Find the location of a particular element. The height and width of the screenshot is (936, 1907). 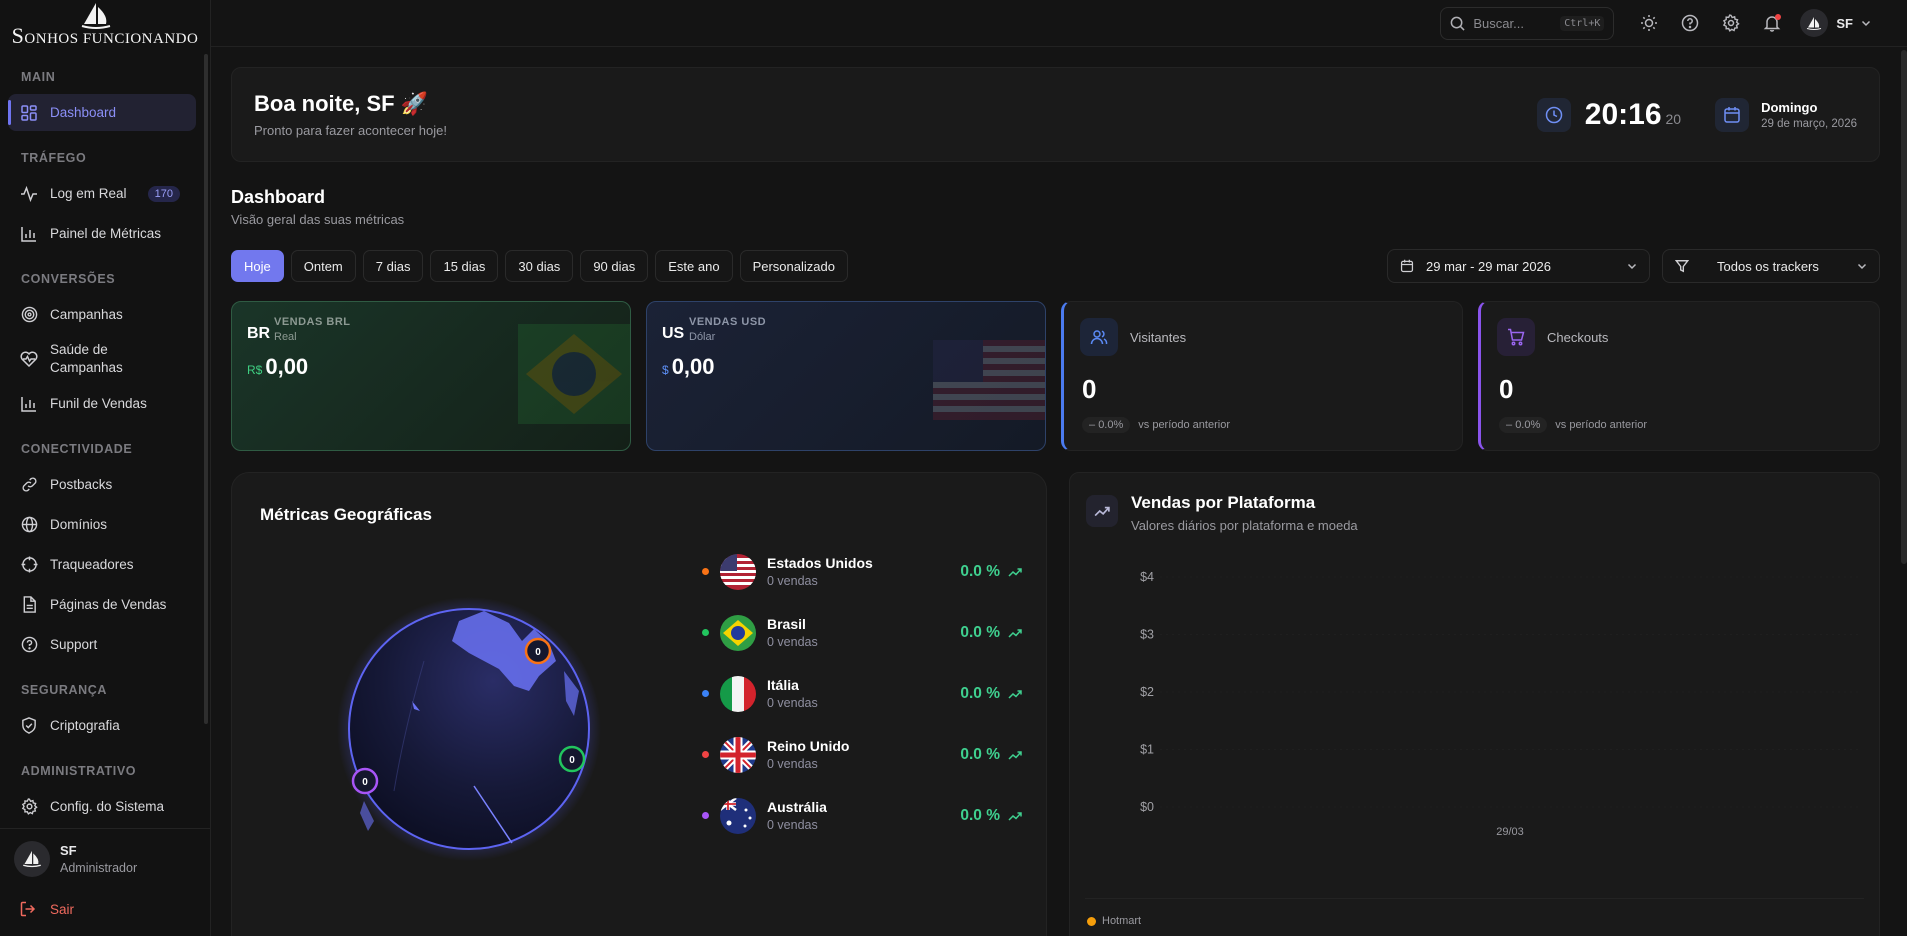

sidebar-item-config-sistema: Config. do Sistema is located at coordinates (102, 806).